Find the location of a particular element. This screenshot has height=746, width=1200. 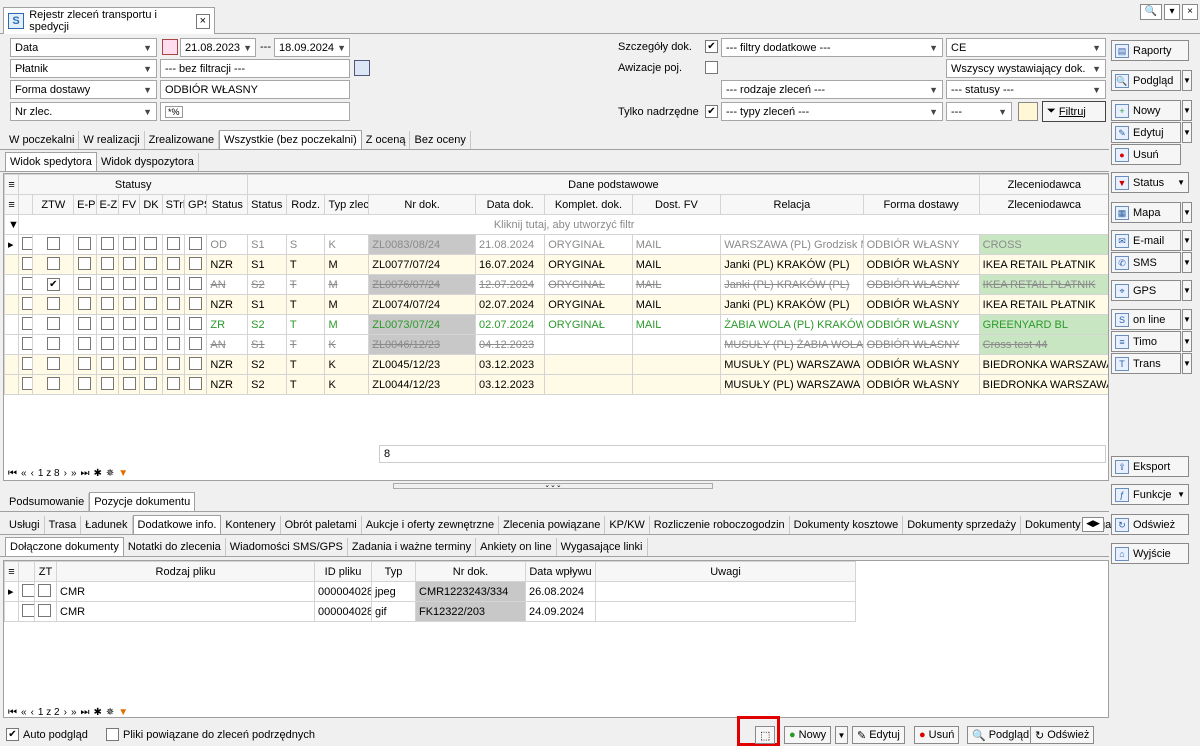

column-header: Rodzaj pliku is located at coordinates (185, 571).